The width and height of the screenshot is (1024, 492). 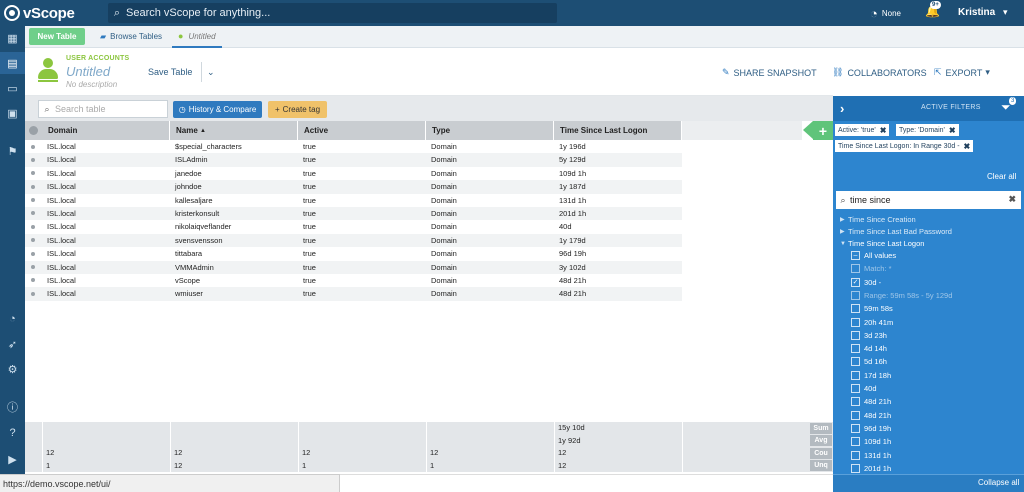 I want to click on collaborators-button: ⛓ COLLABORATORS, so click(x=879, y=72).